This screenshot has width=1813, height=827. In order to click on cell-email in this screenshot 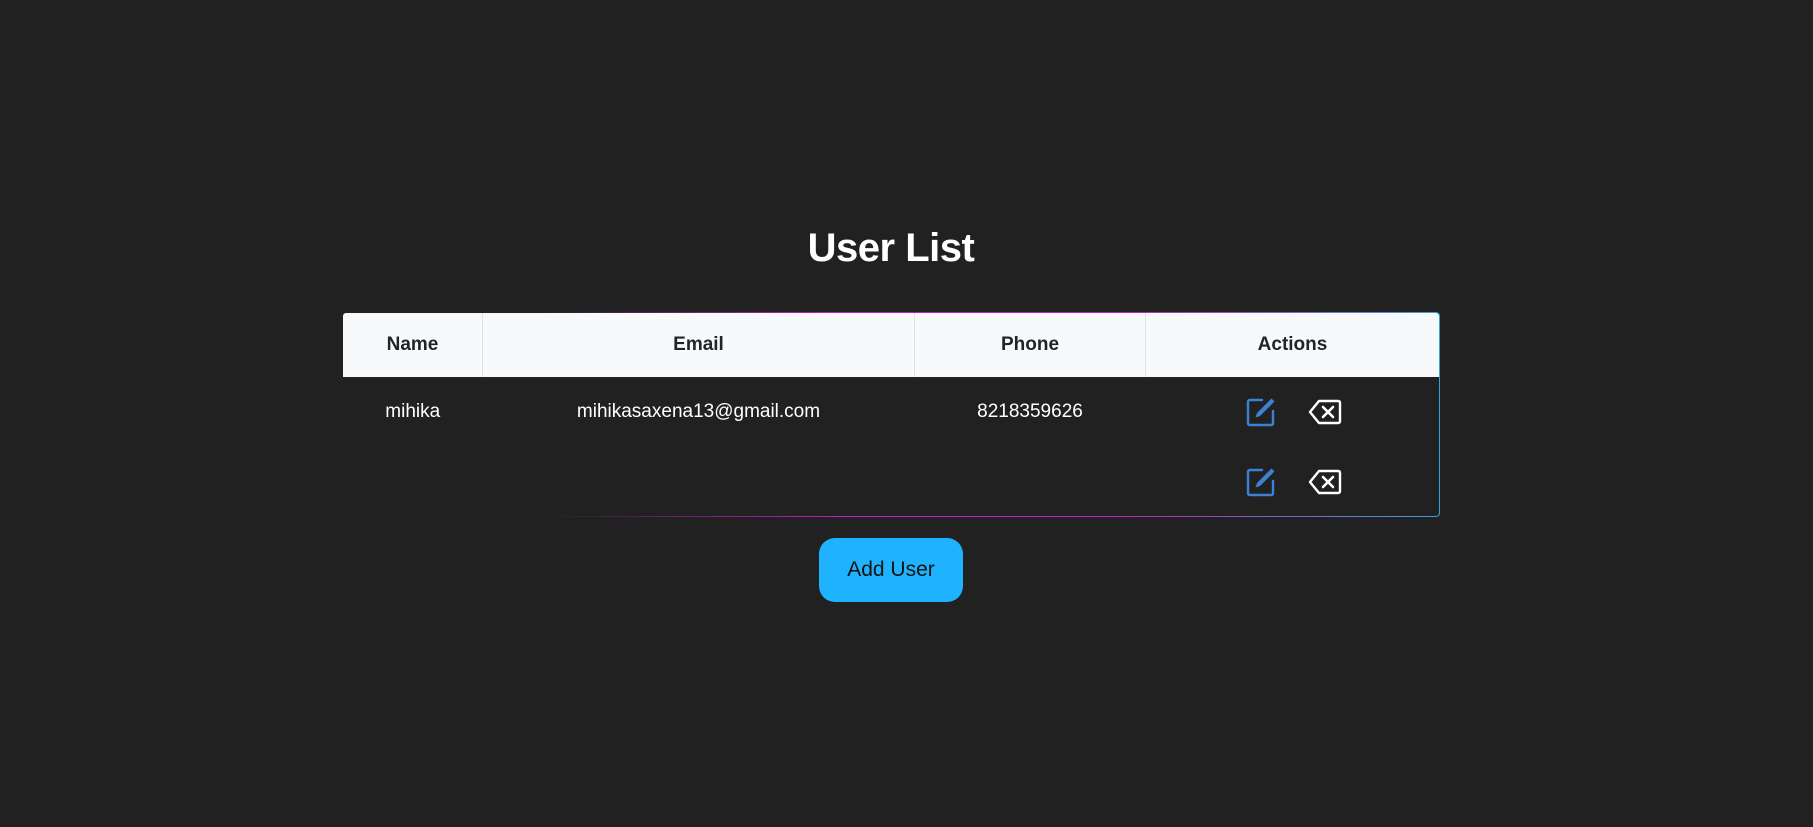, I will do `click(699, 481)`.